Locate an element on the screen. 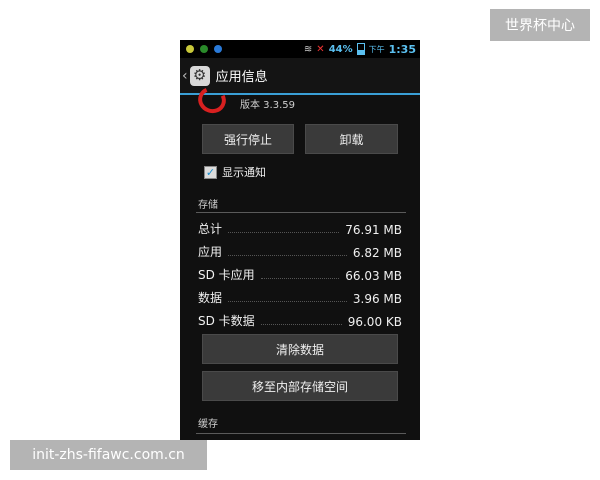 Image resolution: width=600 pixels, height=480 pixels. storage-divider is located at coordinates (301, 212).